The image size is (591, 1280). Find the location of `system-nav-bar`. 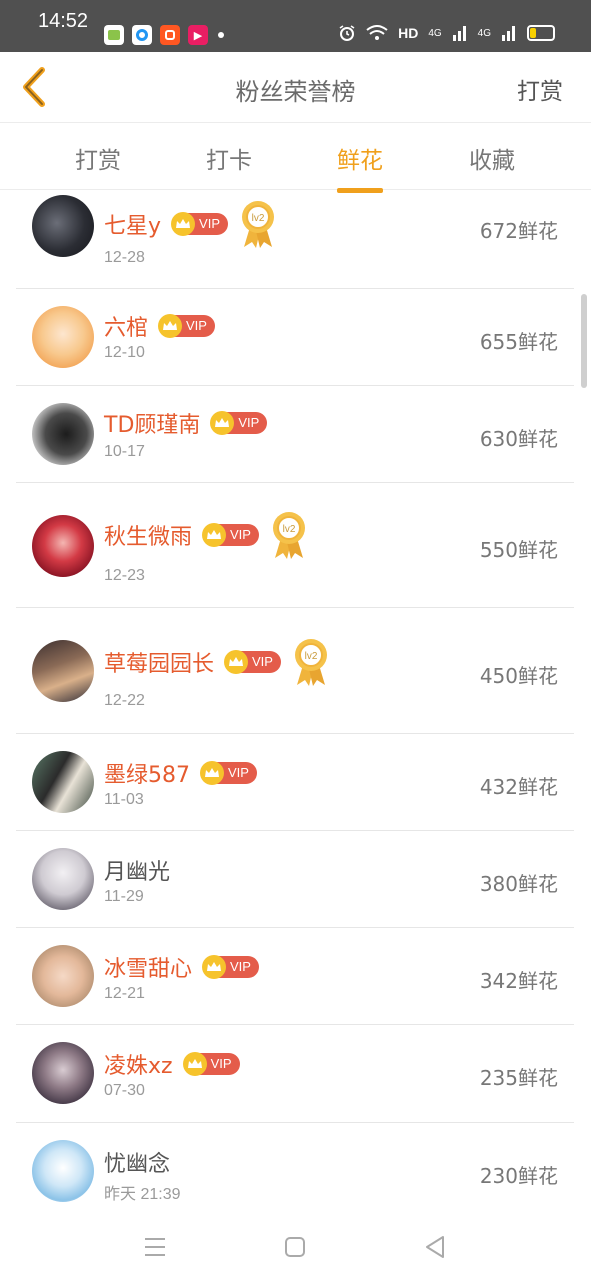

system-nav-bar is located at coordinates (295, 1250).